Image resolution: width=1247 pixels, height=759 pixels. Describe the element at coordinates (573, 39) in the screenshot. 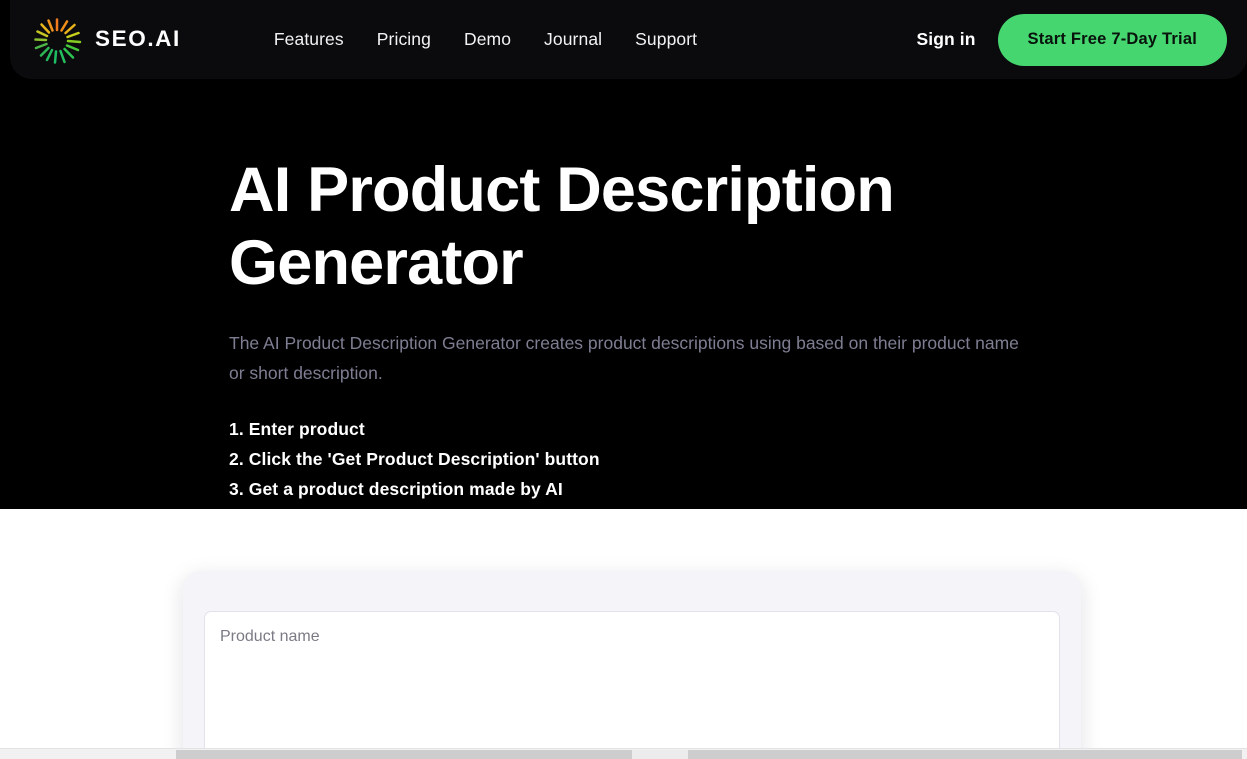

I see `nav-item-journal: Journal` at that location.